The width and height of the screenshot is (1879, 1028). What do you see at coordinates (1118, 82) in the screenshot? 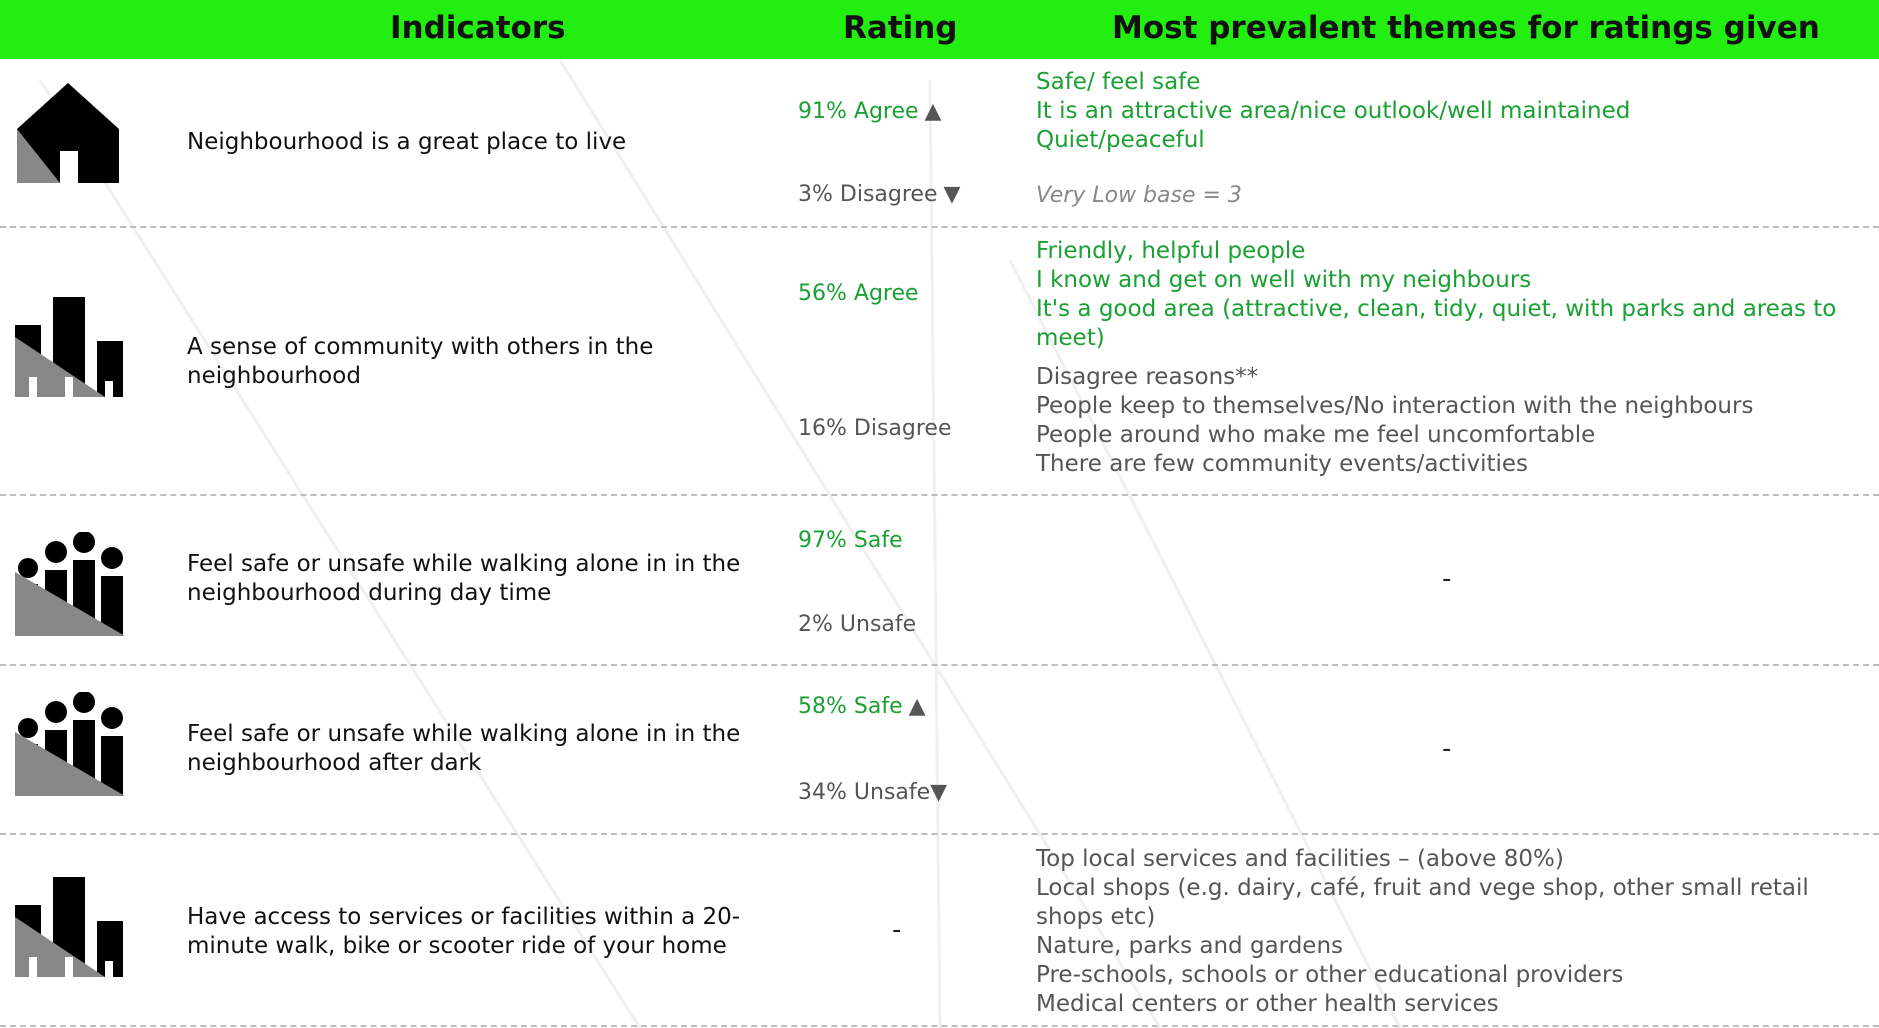
I see `theme-item: Safe/ feel safe` at bounding box center [1118, 82].